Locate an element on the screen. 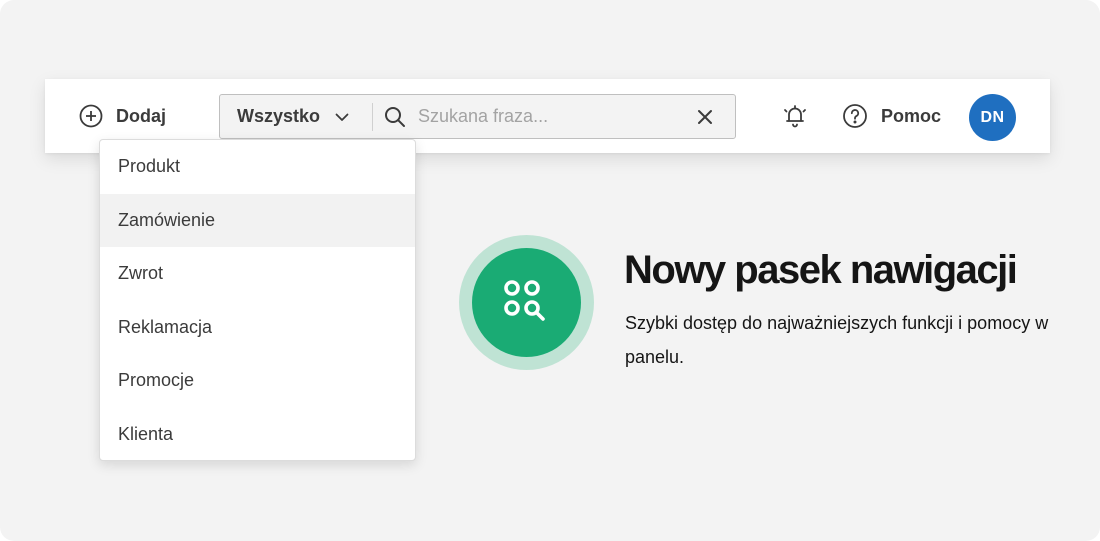 This screenshot has height=541, width=1100. search-bar: Wszystko is located at coordinates (477, 116).